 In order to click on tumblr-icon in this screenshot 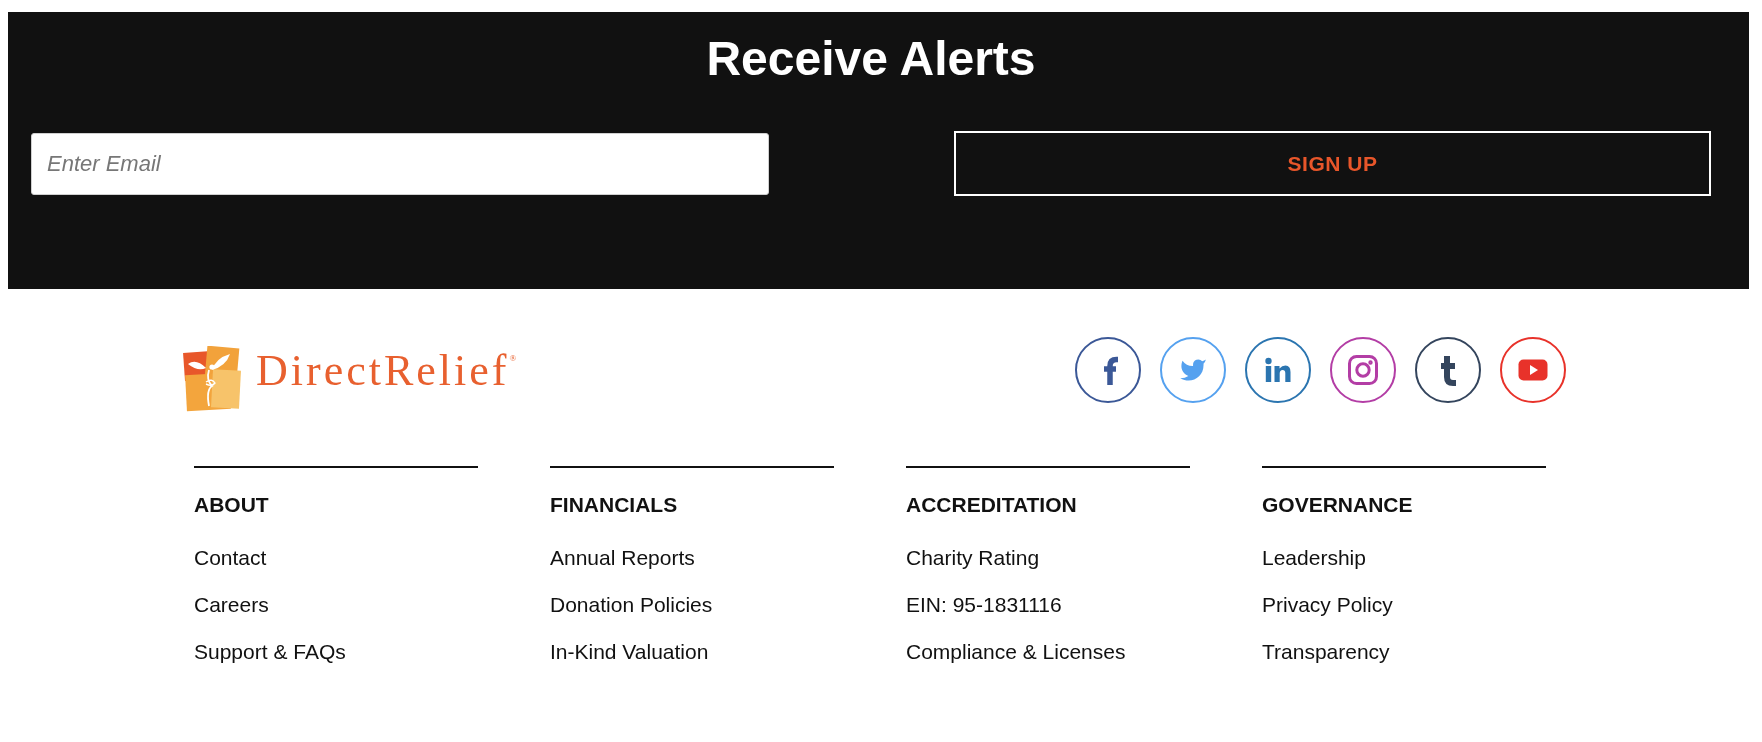, I will do `click(1448, 370)`.